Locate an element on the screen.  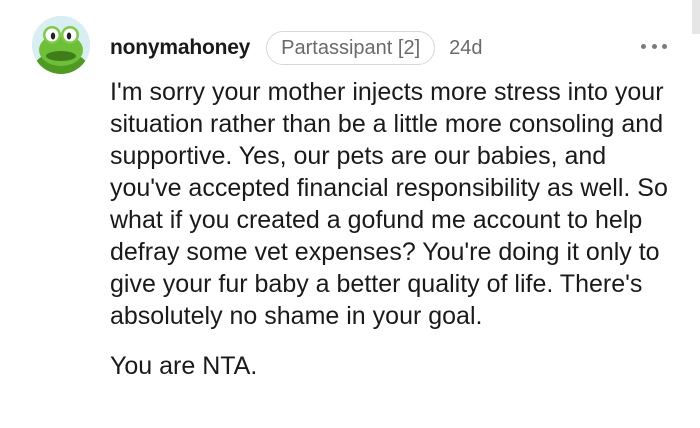
comment-meta: nonymahoney Partassipant [2] 24d is located at coordinates (296, 48).